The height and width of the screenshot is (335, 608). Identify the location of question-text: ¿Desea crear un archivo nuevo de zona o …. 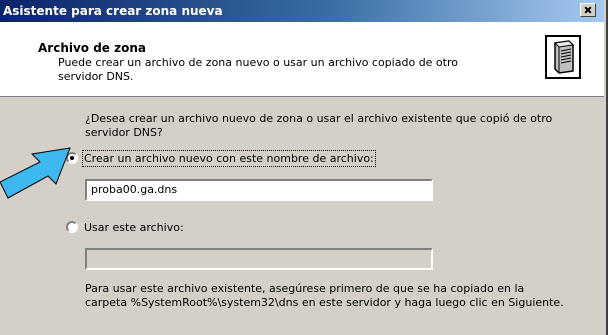
(319, 125).